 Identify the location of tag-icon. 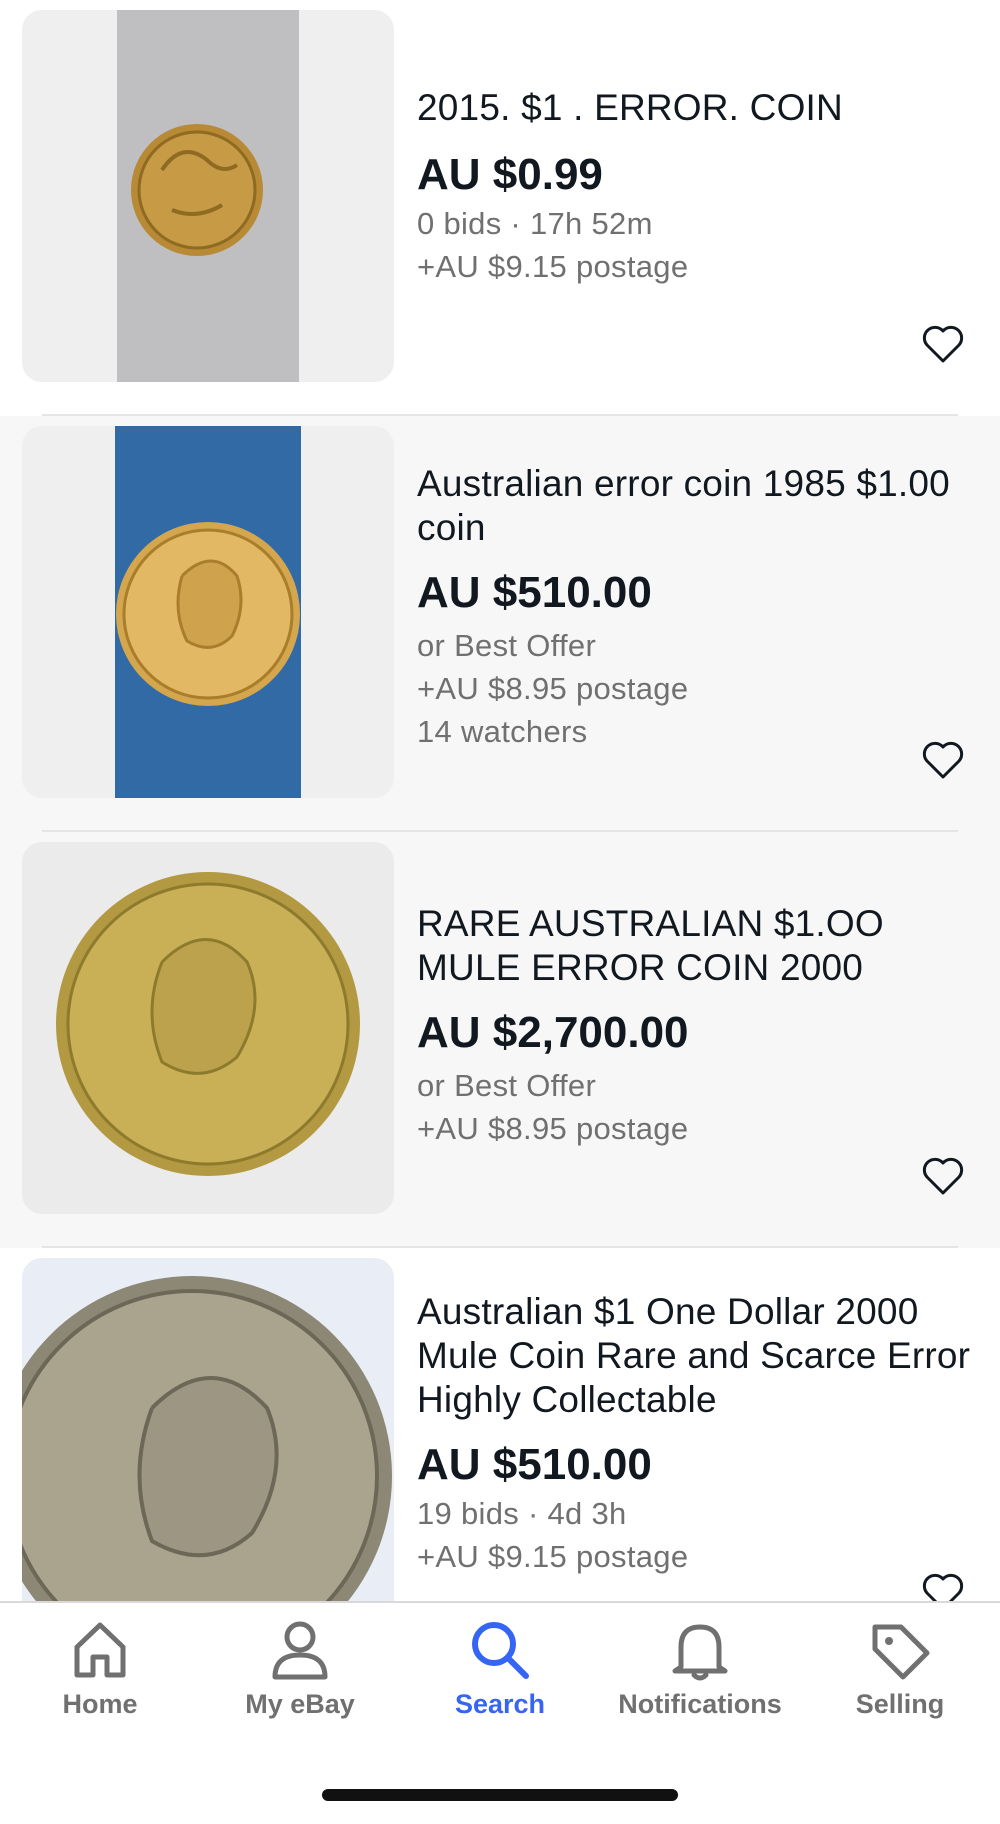
(901, 1652).